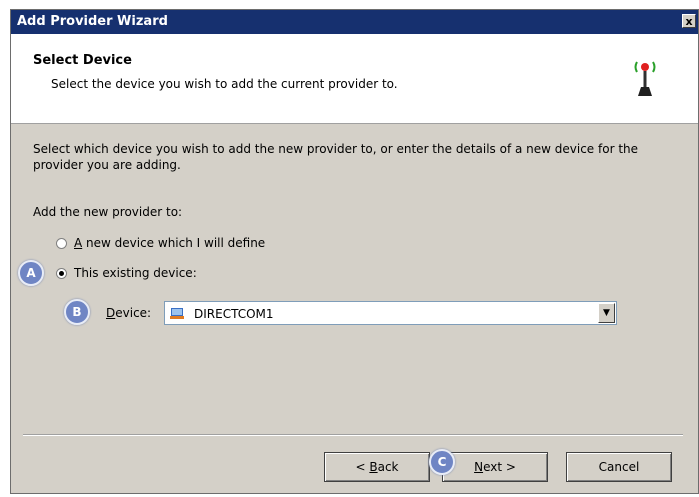 This screenshot has height=497, width=699. Describe the element at coordinates (353, 435) in the screenshot. I see `divider` at that location.